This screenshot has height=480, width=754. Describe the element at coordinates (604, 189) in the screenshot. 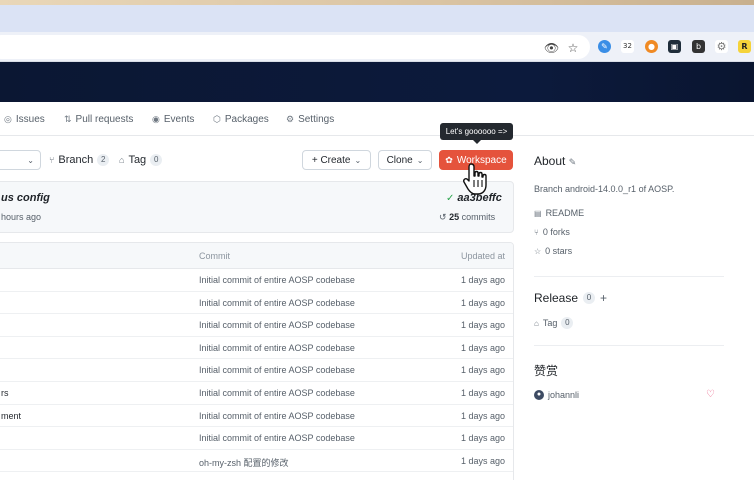

I see `about-description: Branch android-14.0.0_r1 of AOSP.` at that location.